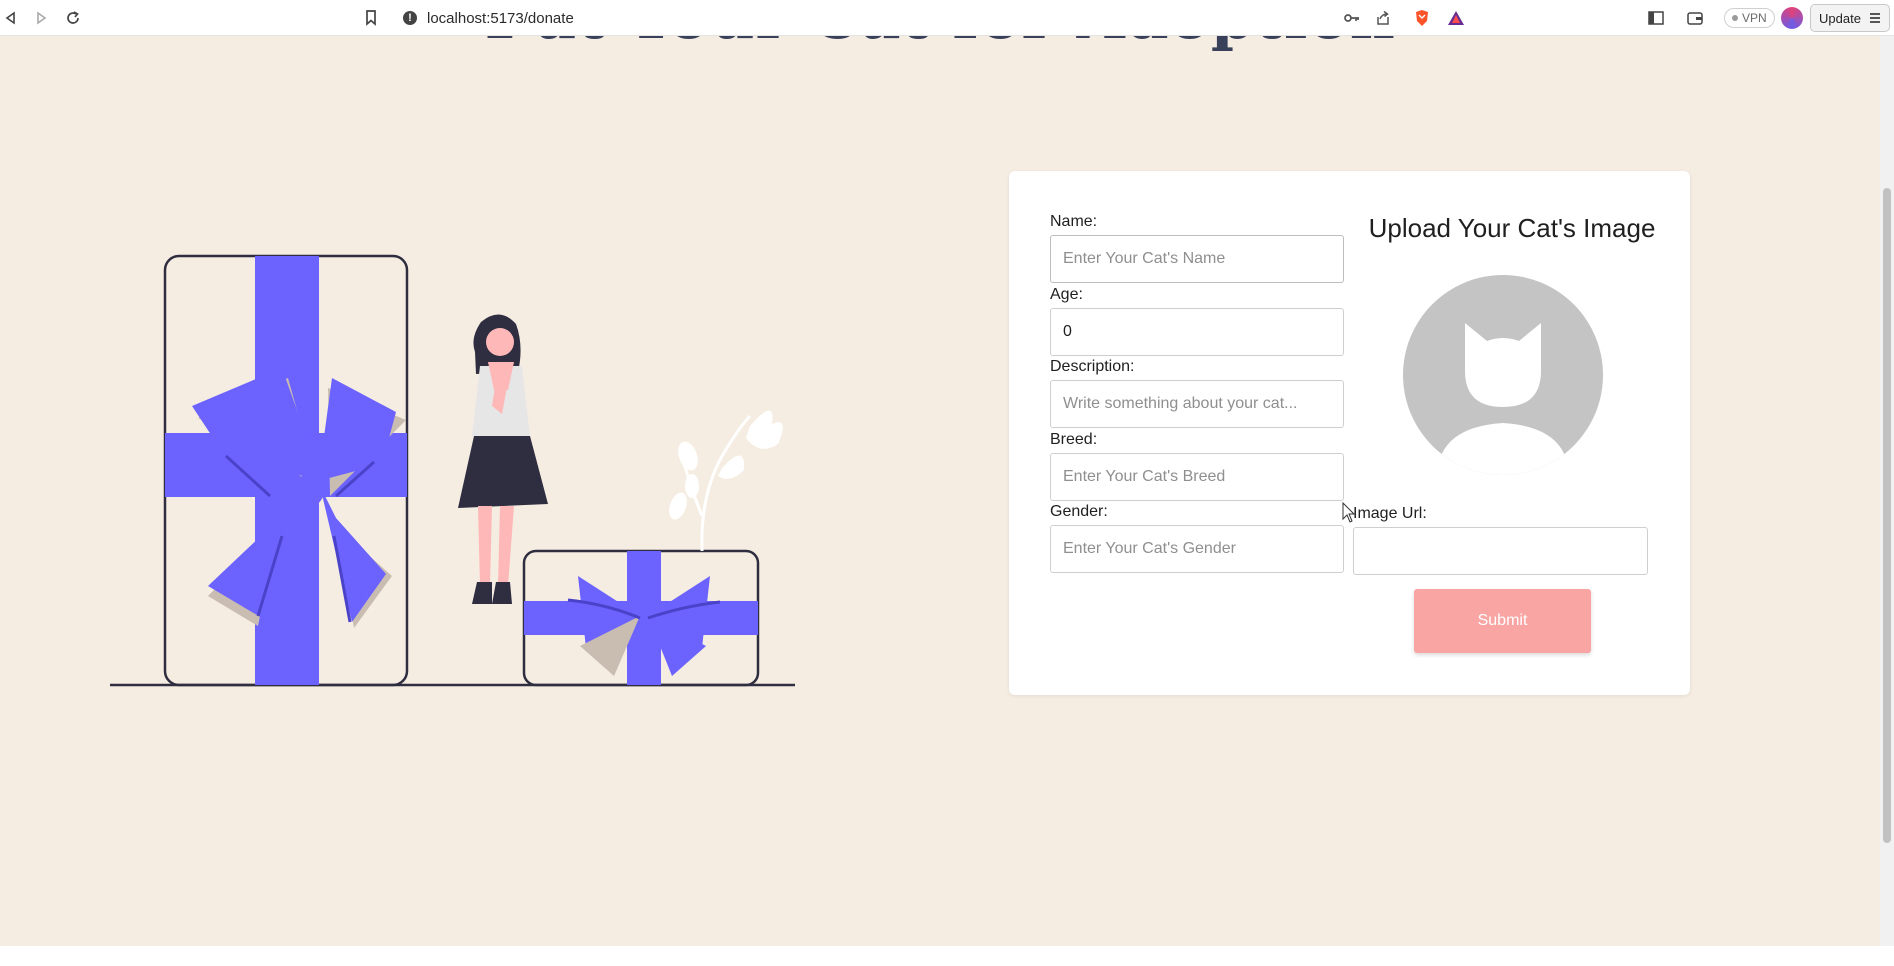 This screenshot has width=1894, height=966. I want to click on image-url-label: Image Url:, so click(1390, 513).